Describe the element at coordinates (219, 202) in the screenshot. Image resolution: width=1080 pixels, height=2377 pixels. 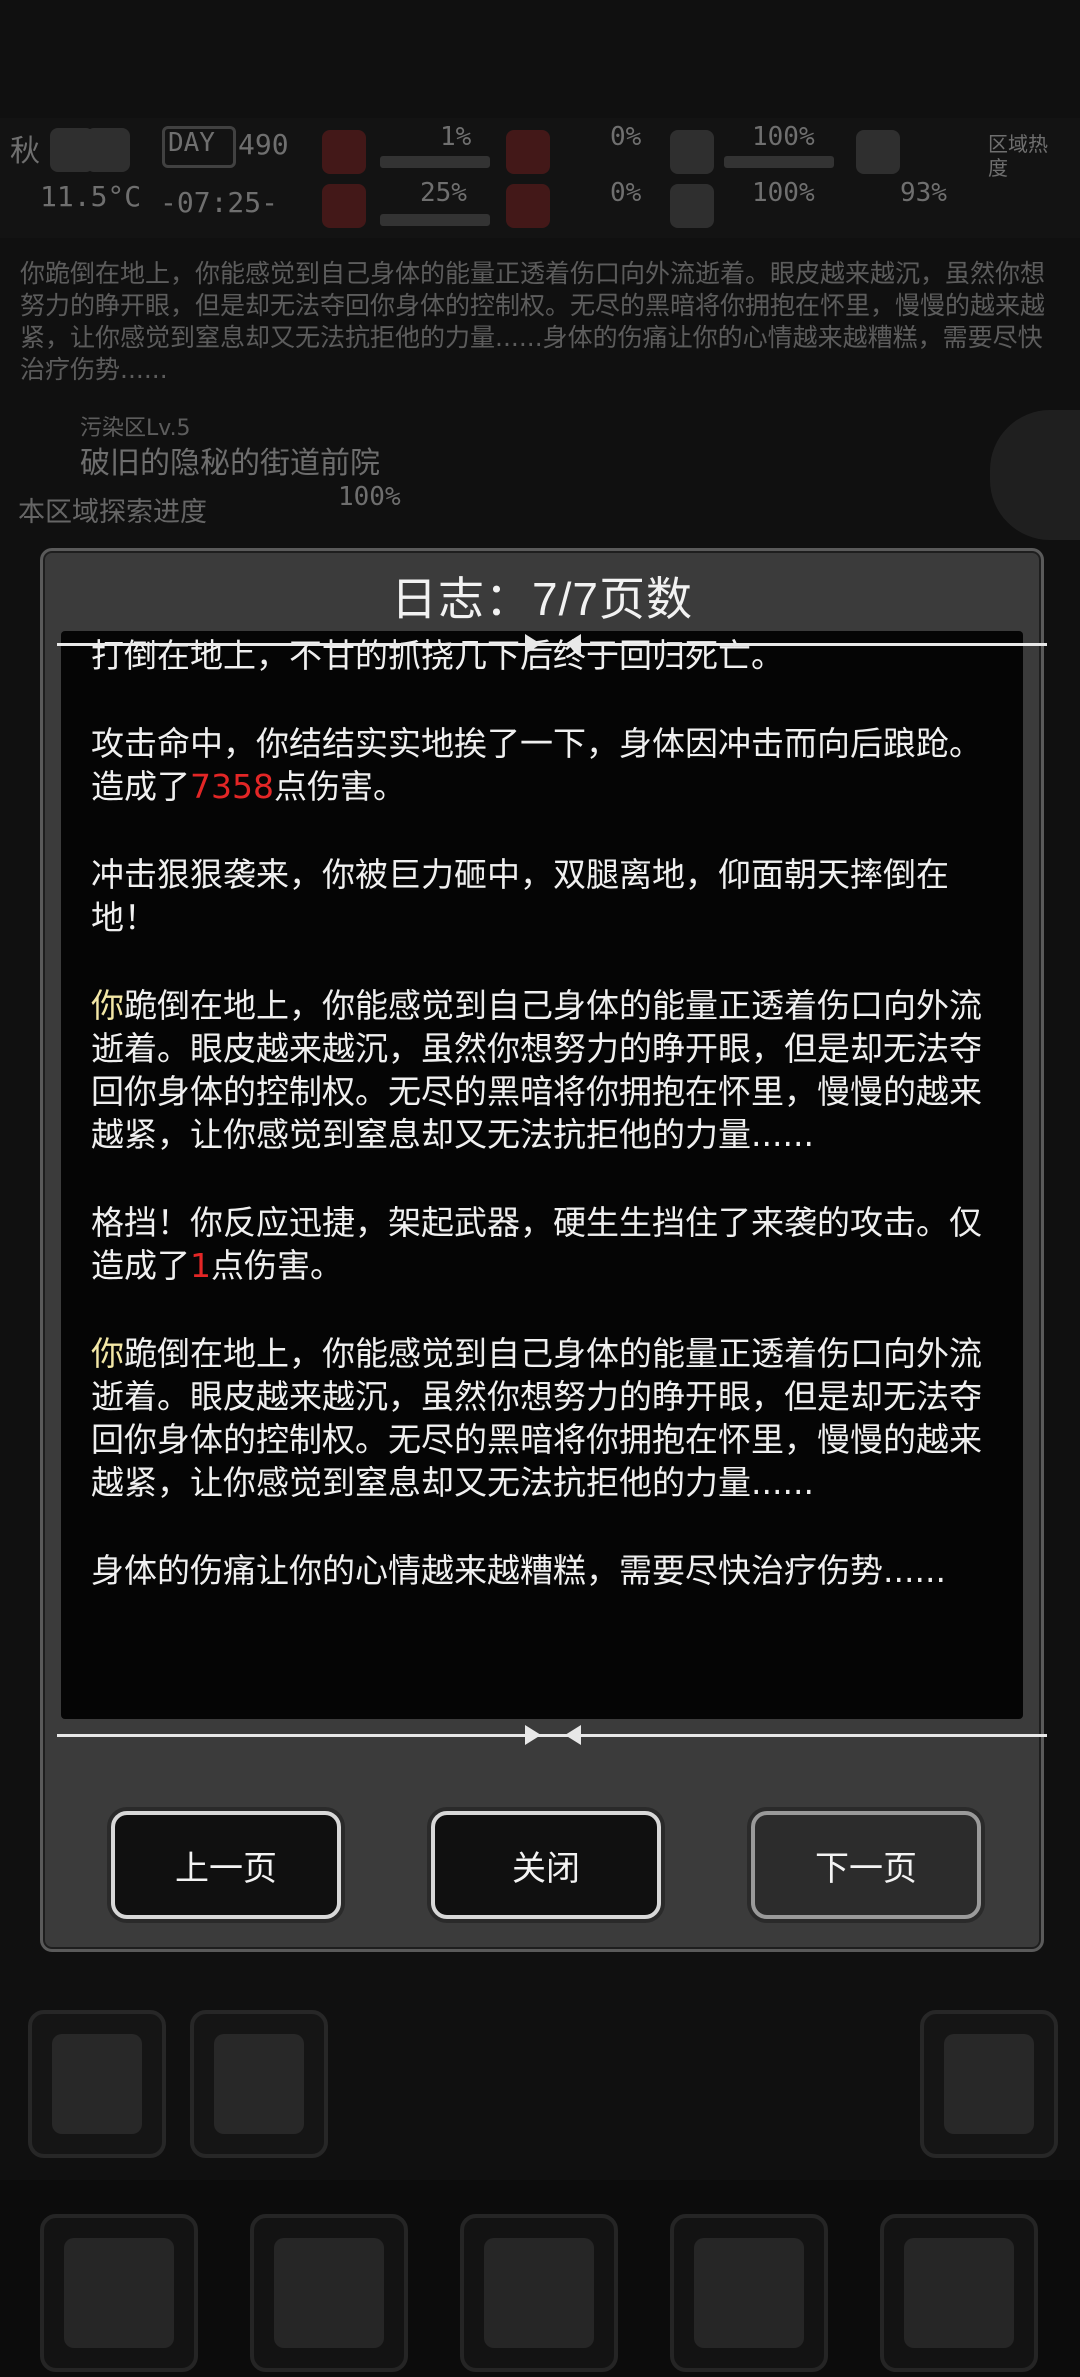
I see `clock-text: -07:25-` at that location.